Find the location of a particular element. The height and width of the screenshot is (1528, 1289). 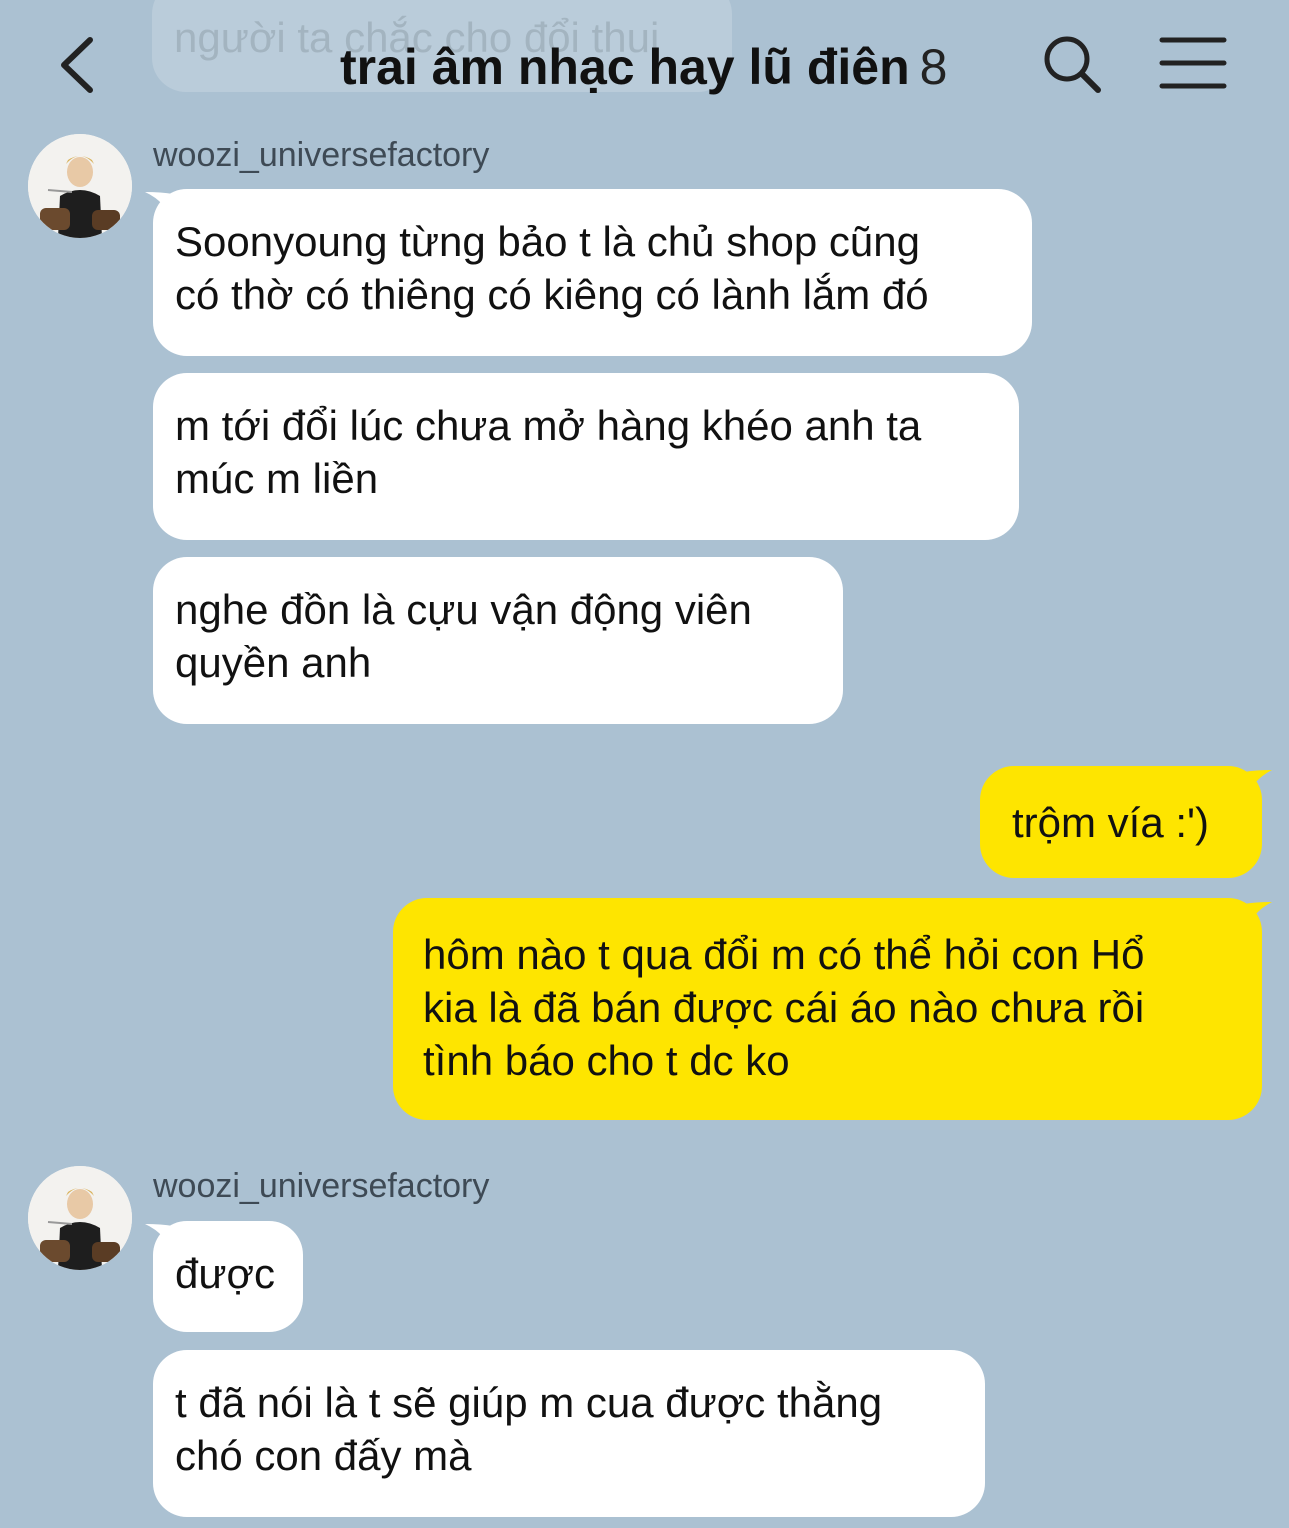

message-bubble: trộm vía :') is located at coordinates (1121, 822).